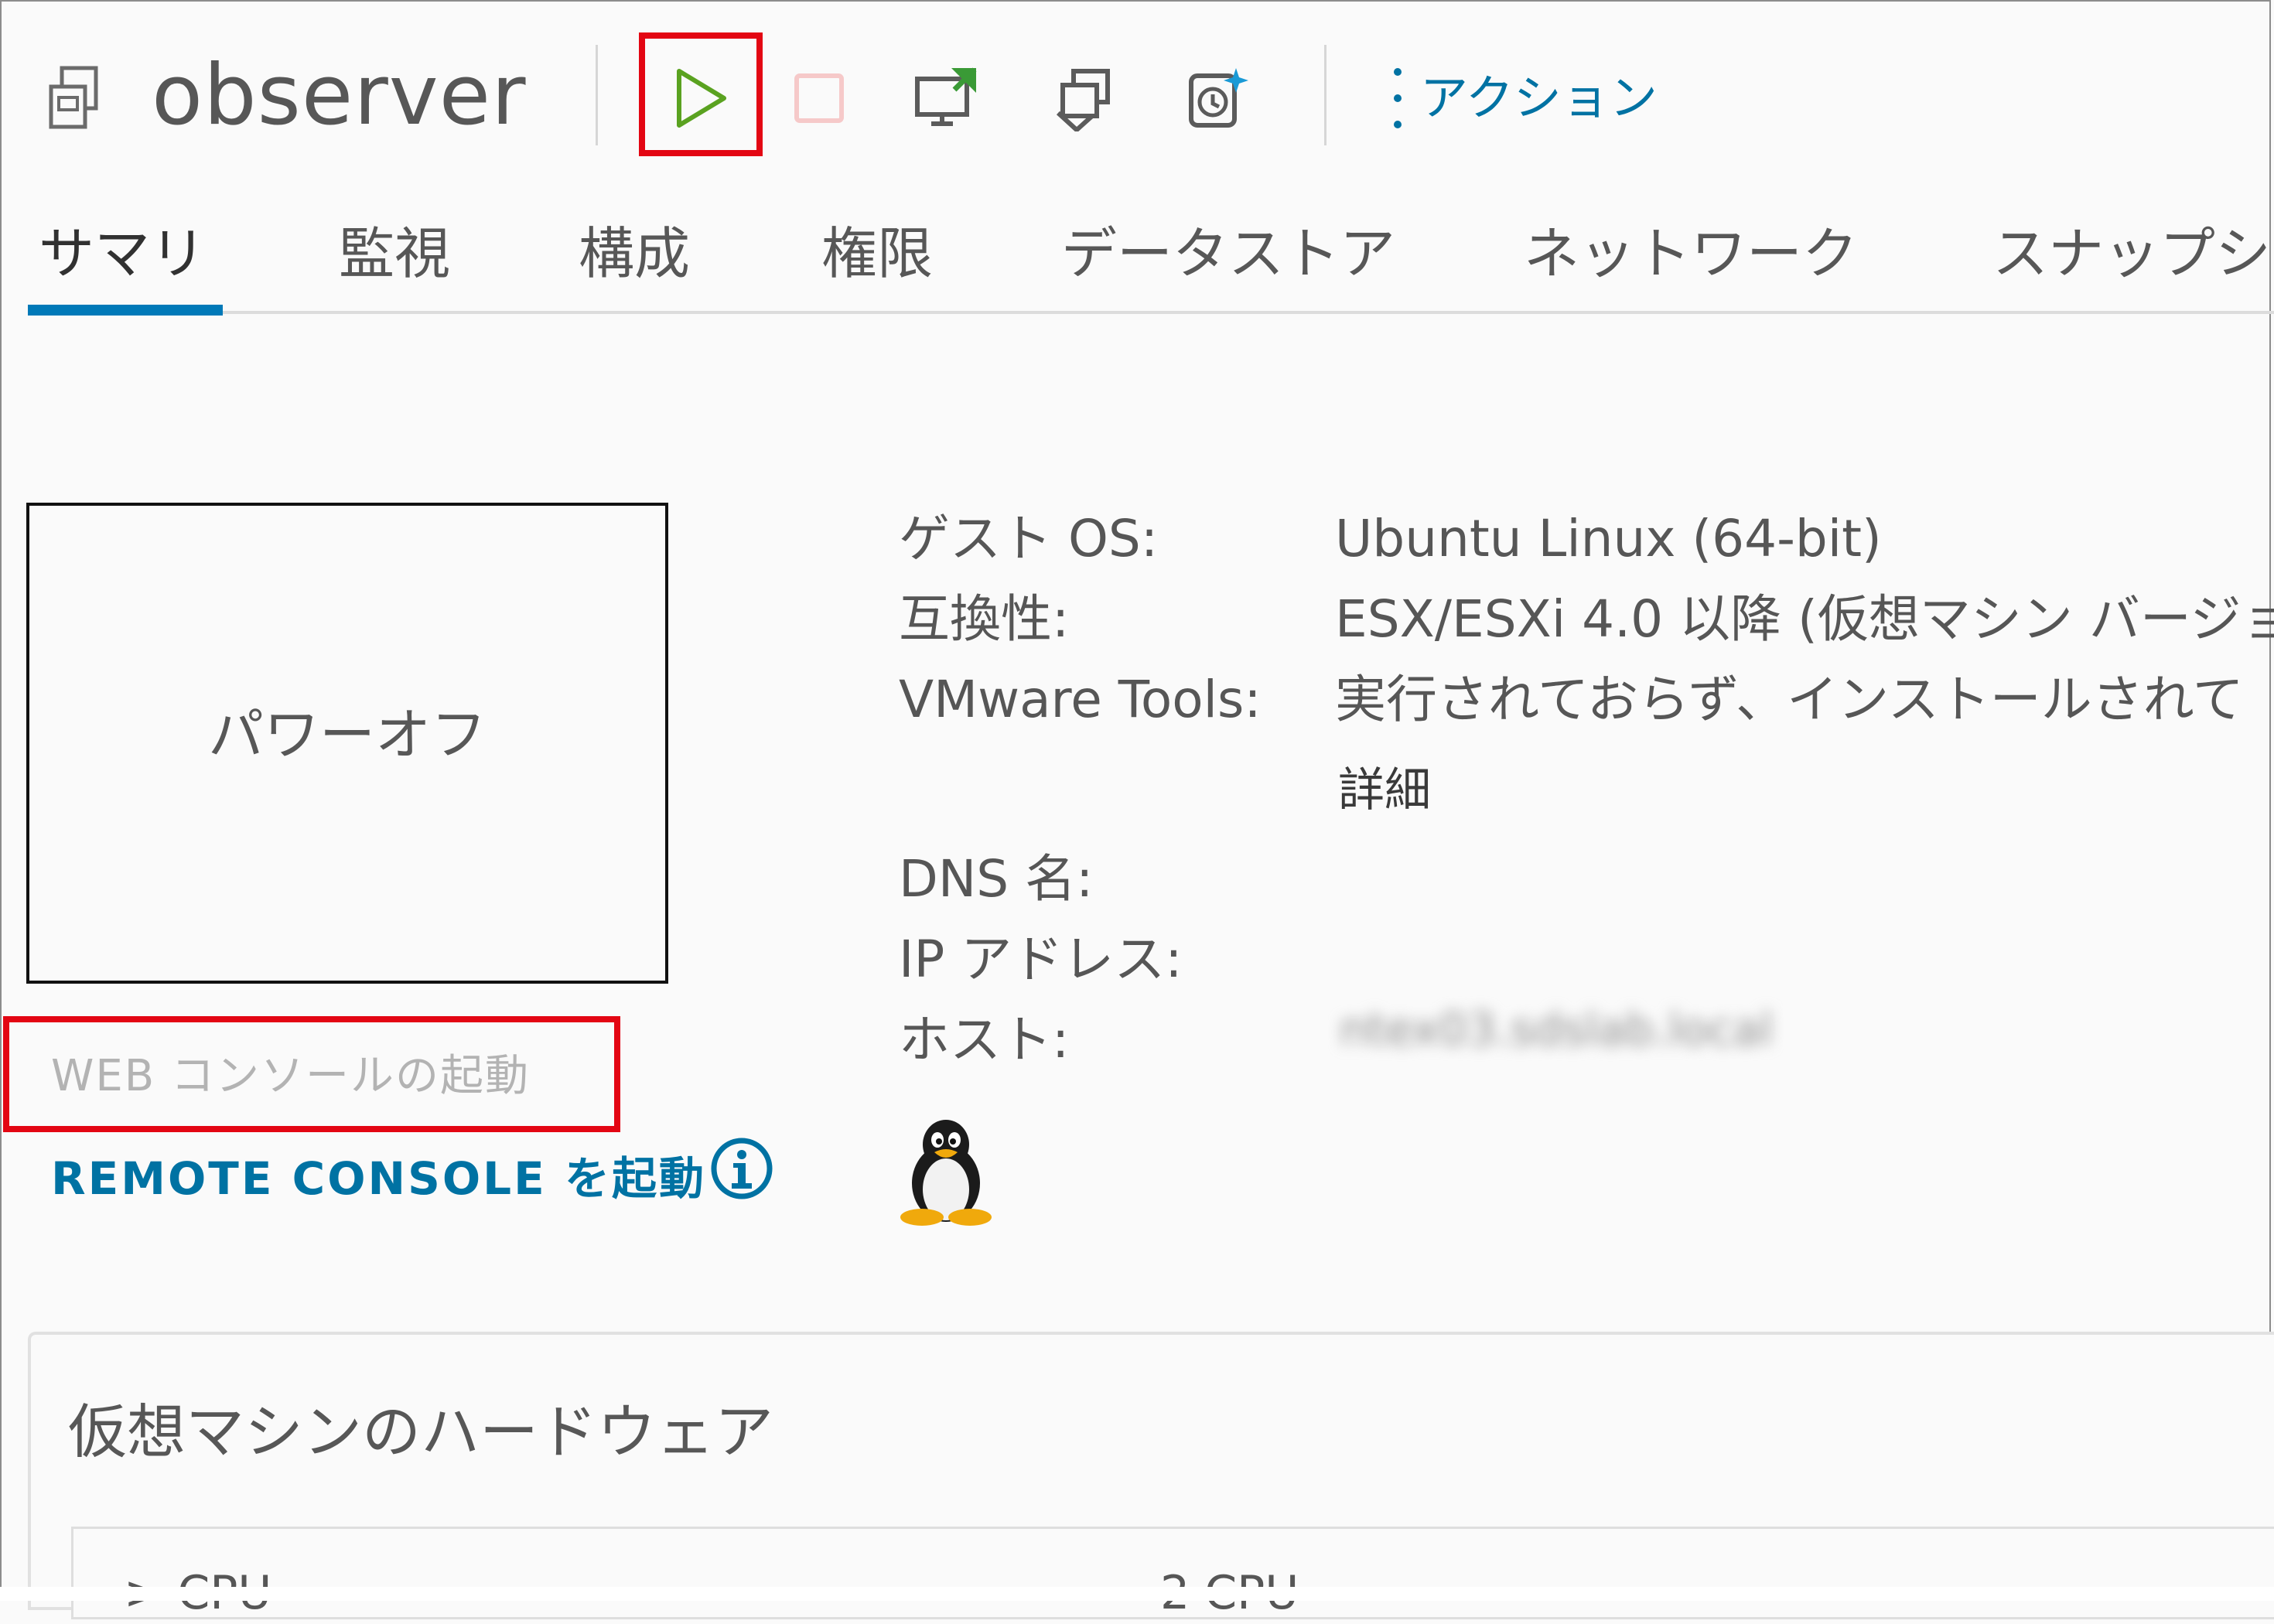 Image resolution: width=2274 pixels, height=1624 pixels. Describe the element at coordinates (1151, 312) in the screenshot. I see `tabs-divider` at that location.